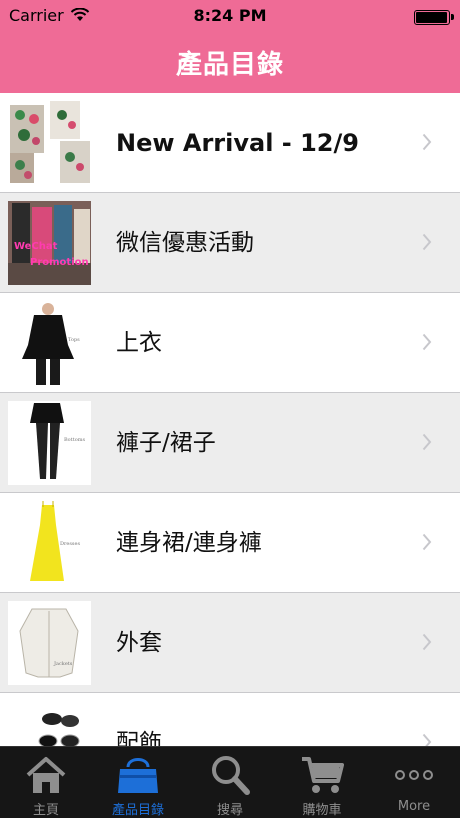 The width and height of the screenshot is (460, 818). What do you see at coordinates (49, 343) in the screenshot?
I see `thumbnail-image: Tops` at bounding box center [49, 343].